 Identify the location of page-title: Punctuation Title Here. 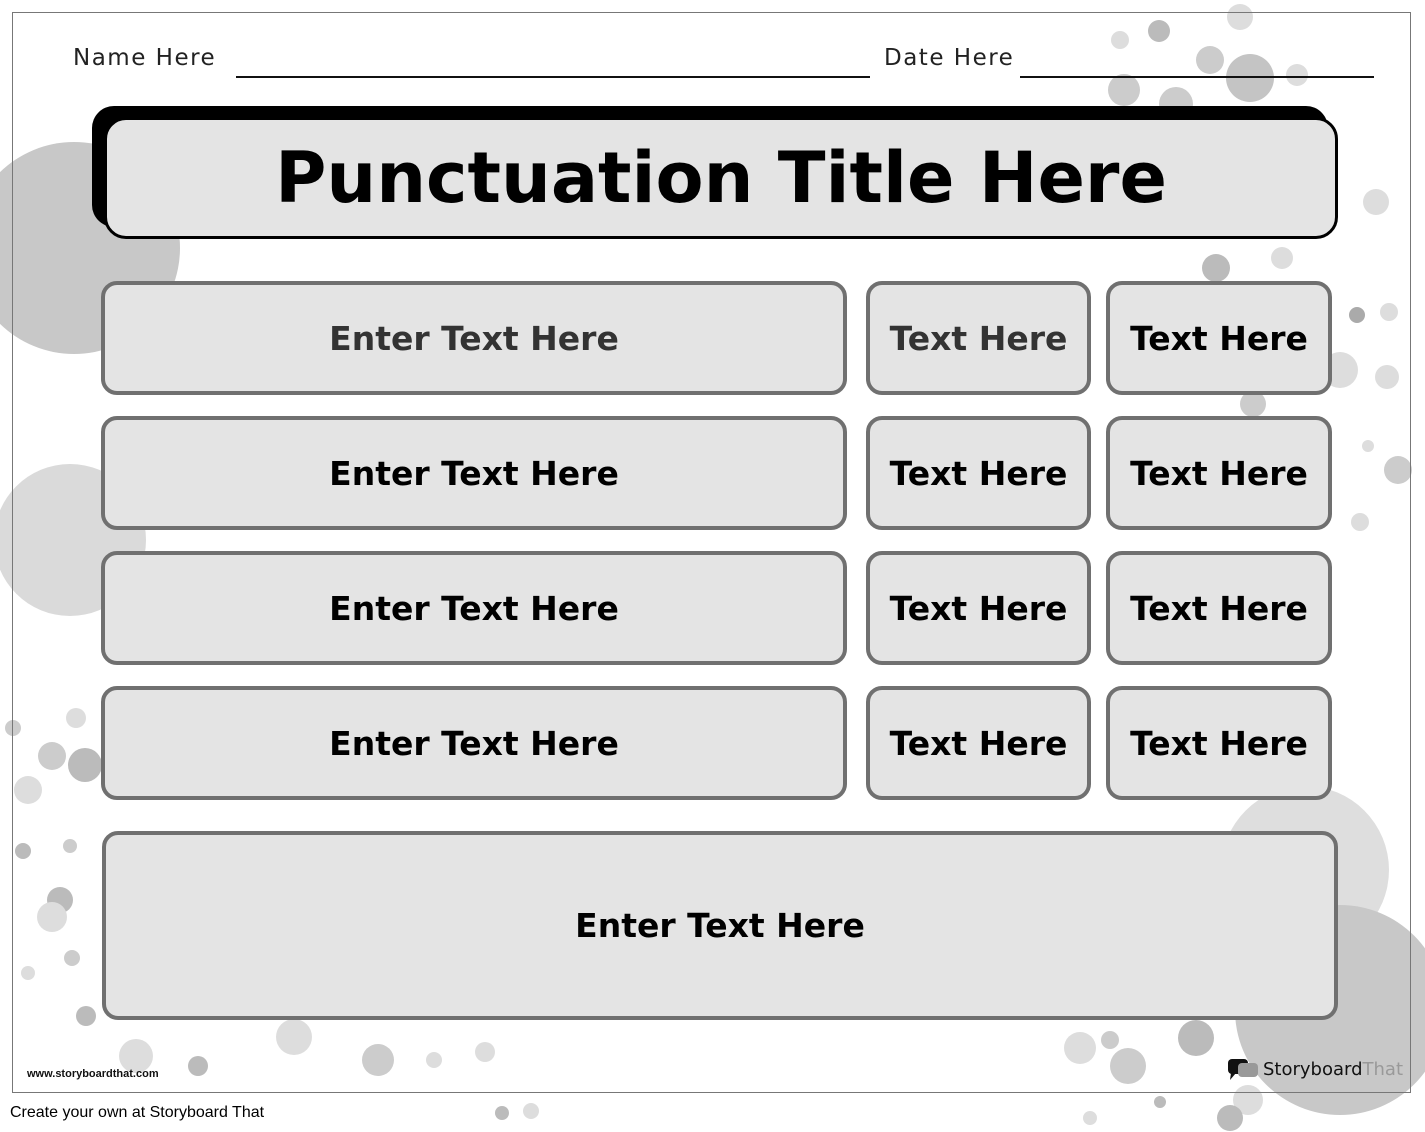
(721, 178).